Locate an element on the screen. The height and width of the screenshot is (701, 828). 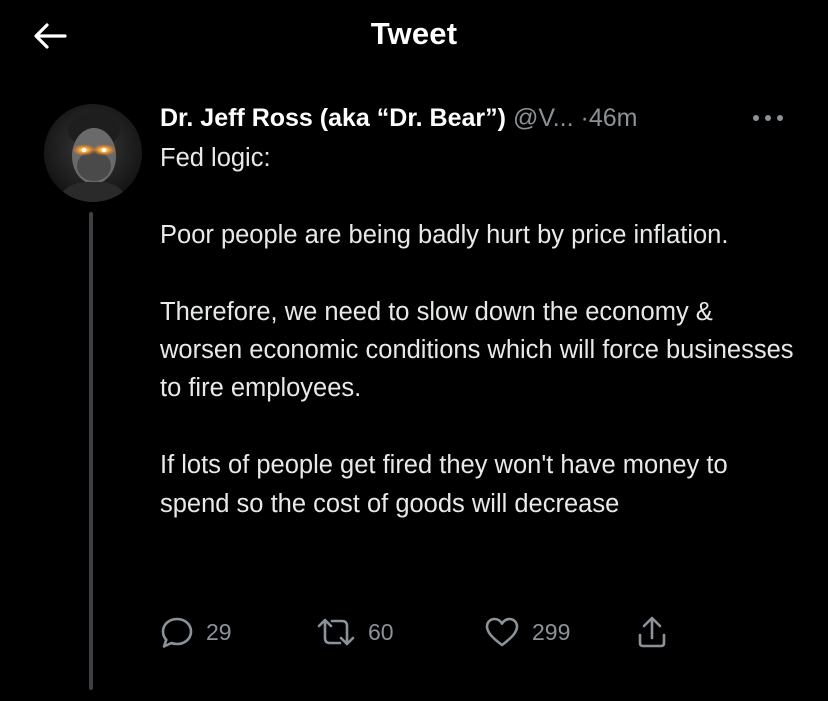
avatar is located at coordinates (93, 153).